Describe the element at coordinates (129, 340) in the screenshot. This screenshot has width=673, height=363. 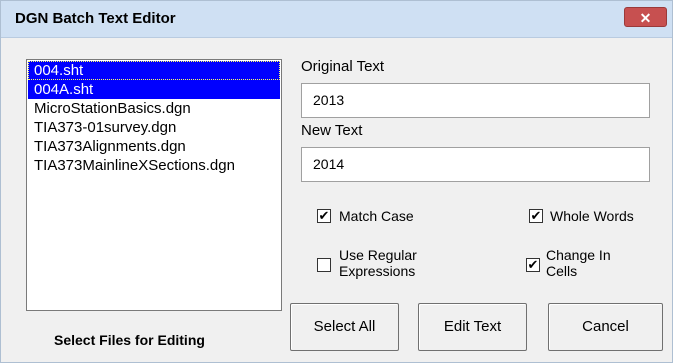
I see `file-list-caption: Select Files for Editing` at that location.